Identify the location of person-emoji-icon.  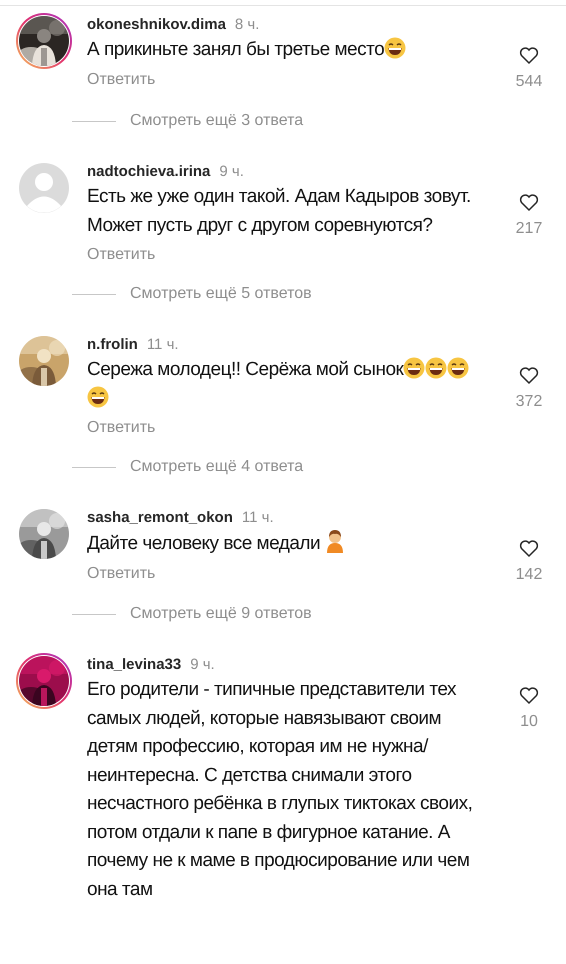
(334, 541).